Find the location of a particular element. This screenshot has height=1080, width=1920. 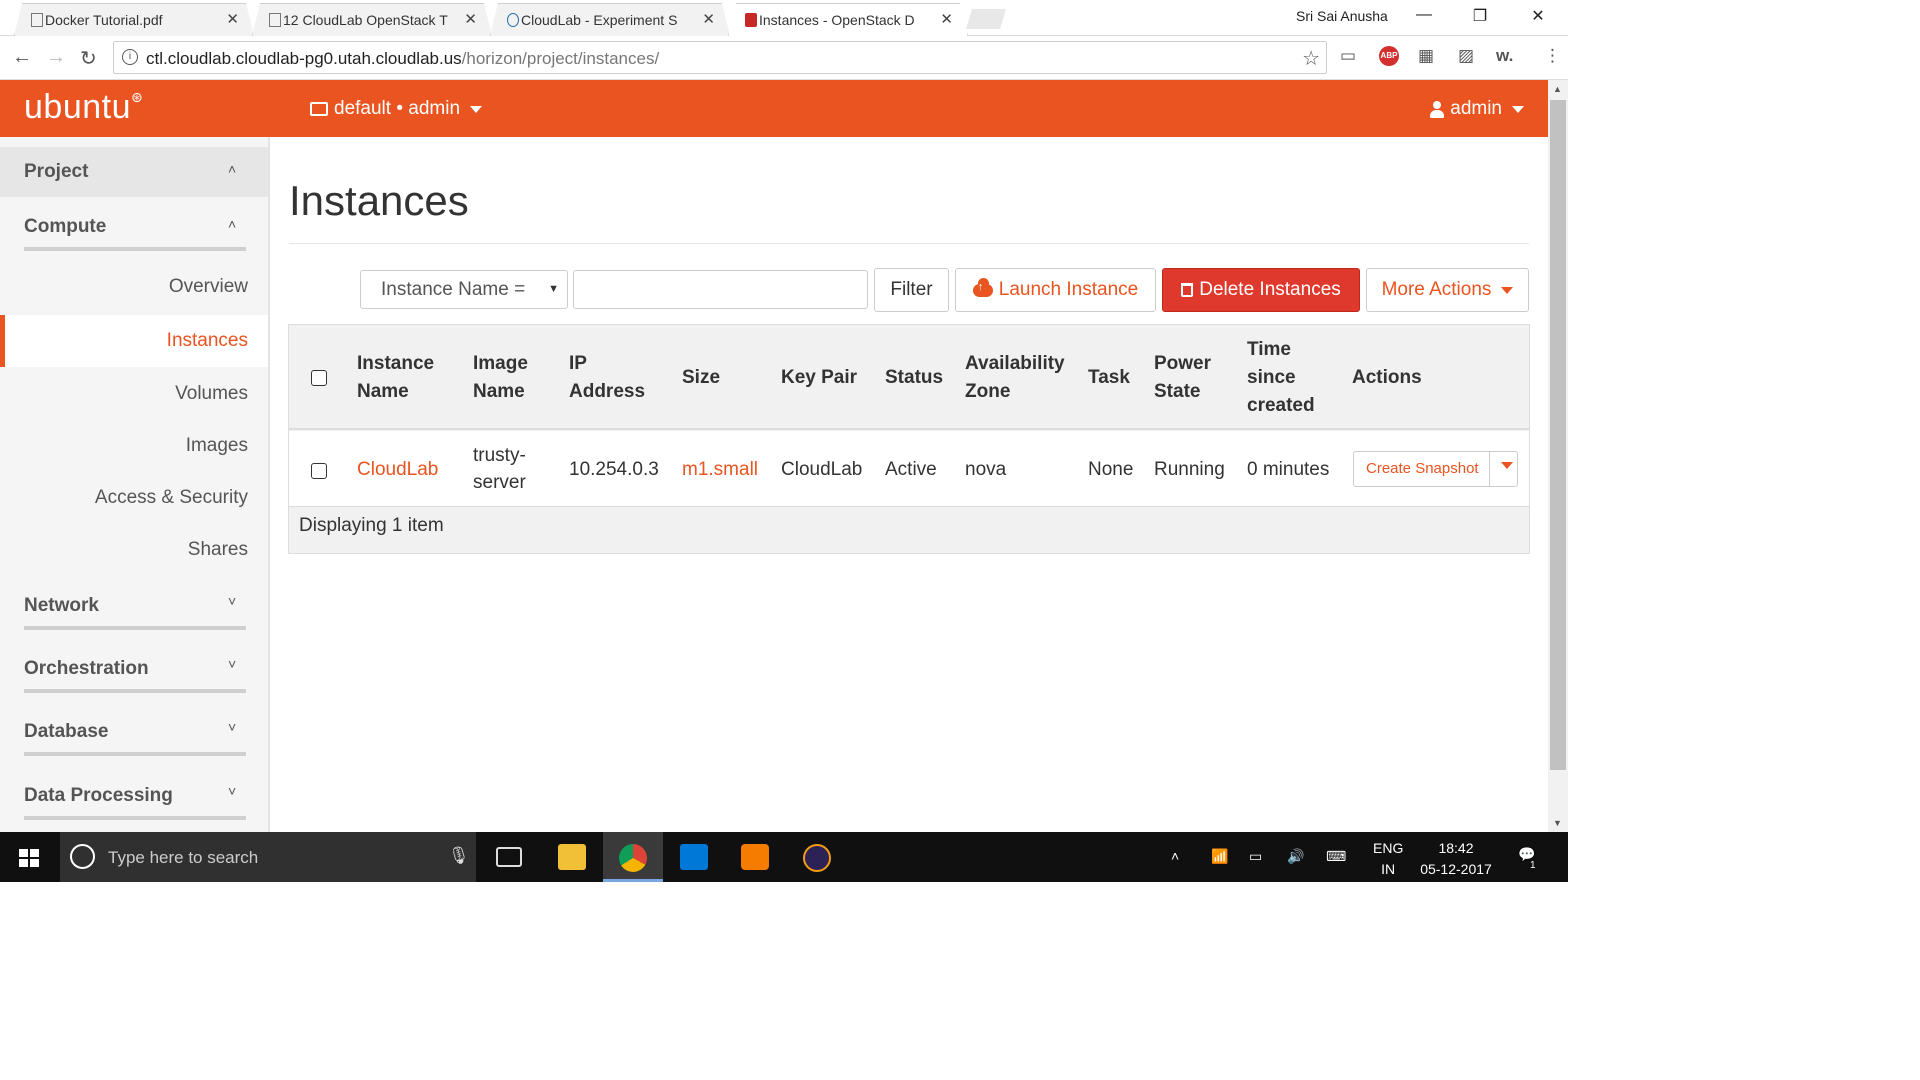

sidebar-section-compute: Compute is located at coordinates (65, 227).